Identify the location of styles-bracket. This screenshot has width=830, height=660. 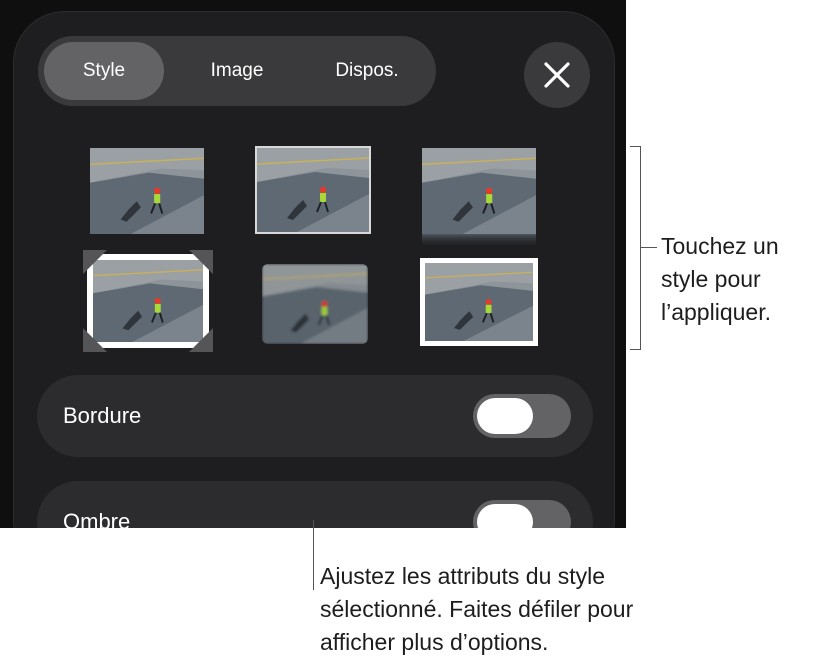
(640, 248).